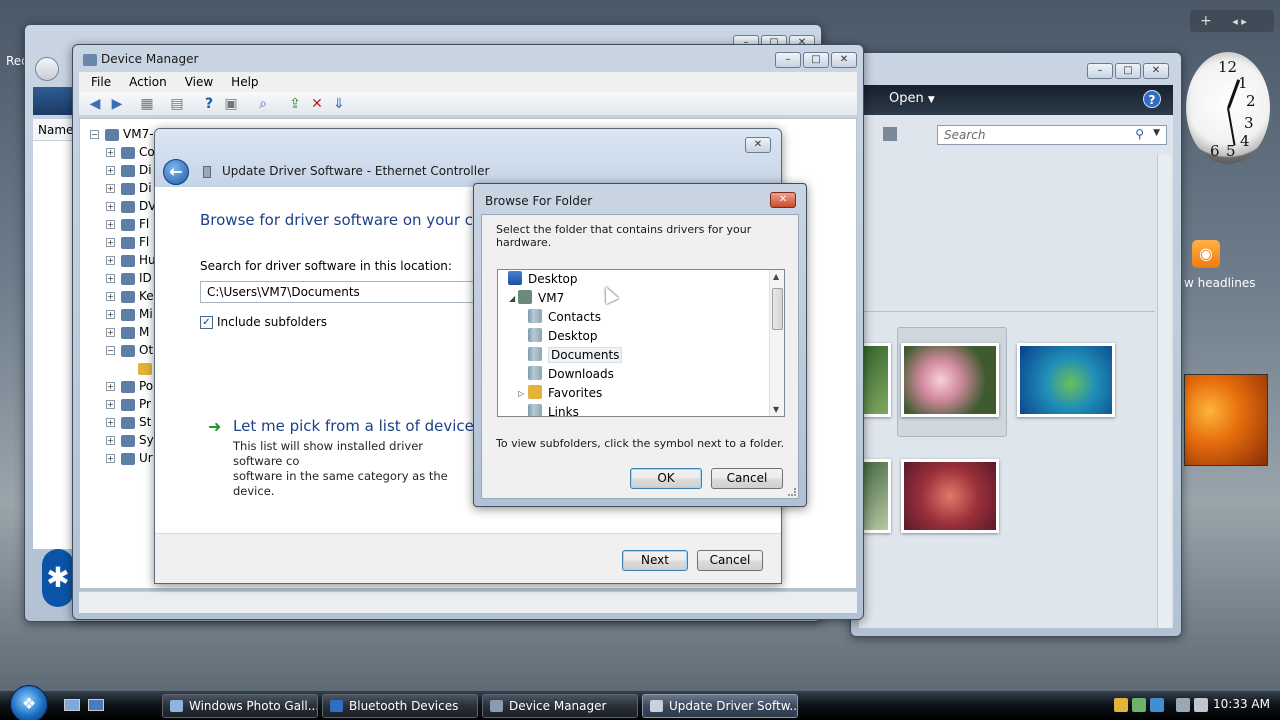 The height and width of the screenshot is (720, 1280). I want to click on tree-item: + Po, so click(129, 386).